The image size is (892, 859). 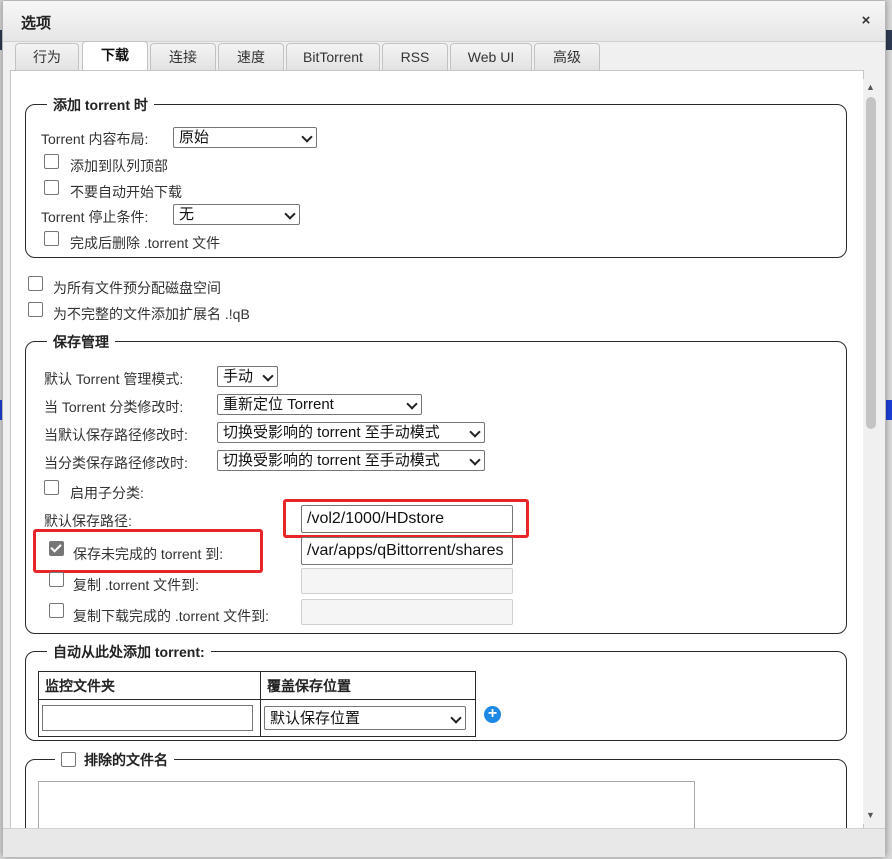 I want to click on top-queue-checkbox, so click(x=51, y=161).